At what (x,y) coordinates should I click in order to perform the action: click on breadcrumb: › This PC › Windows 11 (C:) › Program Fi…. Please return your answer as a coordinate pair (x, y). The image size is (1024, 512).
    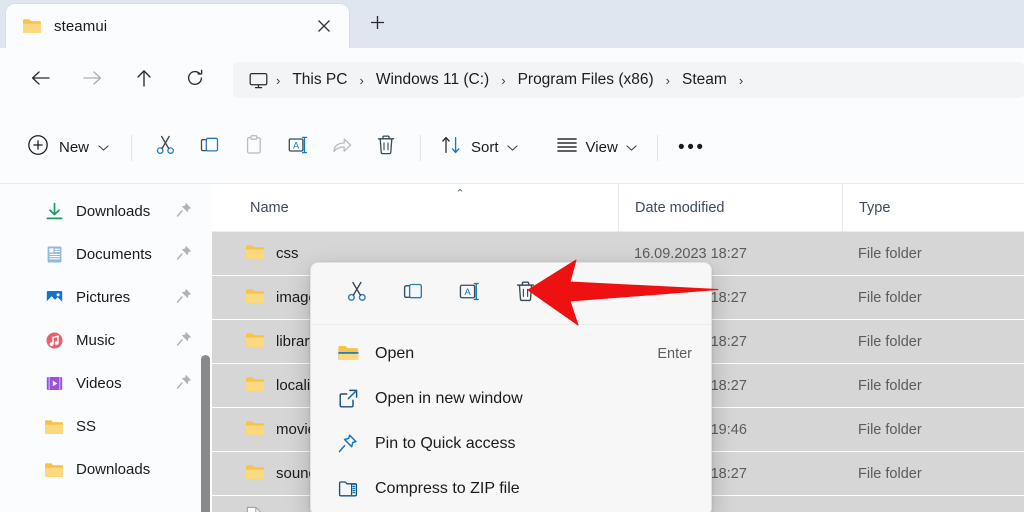
    Looking at the image, I should click on (628, 80).